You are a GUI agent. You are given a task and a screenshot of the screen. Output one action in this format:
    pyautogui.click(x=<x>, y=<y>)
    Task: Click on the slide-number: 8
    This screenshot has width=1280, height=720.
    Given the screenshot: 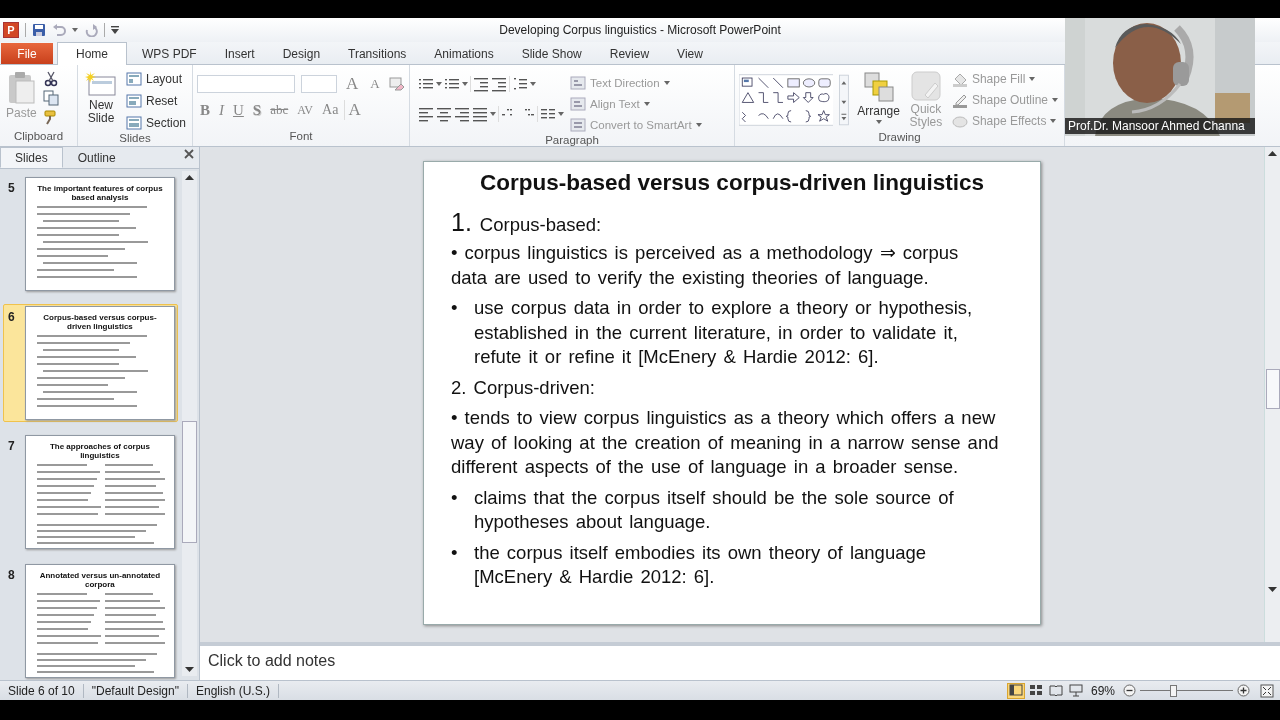 What is the action you would take?
    pyautogui.click(x=12, y=575)
    